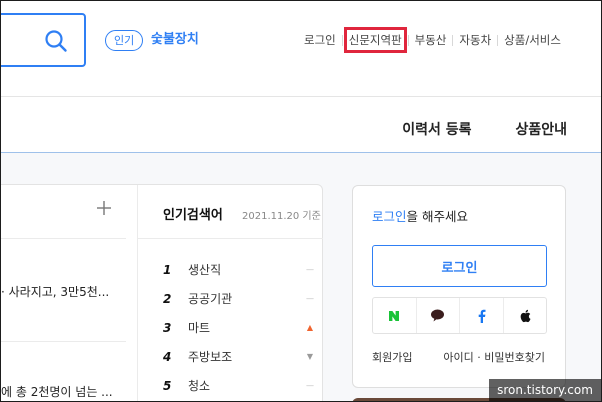 The width and height of the screenshot is (602, 402). What do you see at coordinates (392, 357) in the screenshot?
I see `join-link: 회원가입` at bounding box center [392, 357].